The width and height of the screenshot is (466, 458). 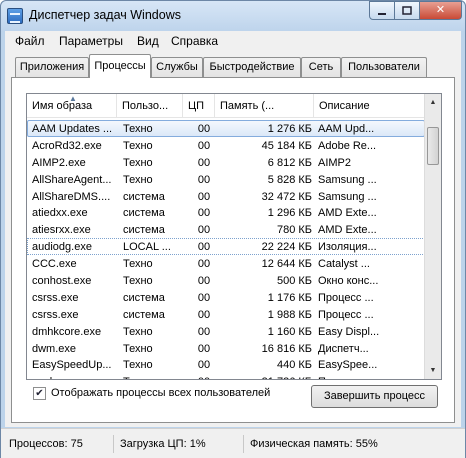 I want to click on show-all-users-checkbox: ✔, so click(x=39, y=393).